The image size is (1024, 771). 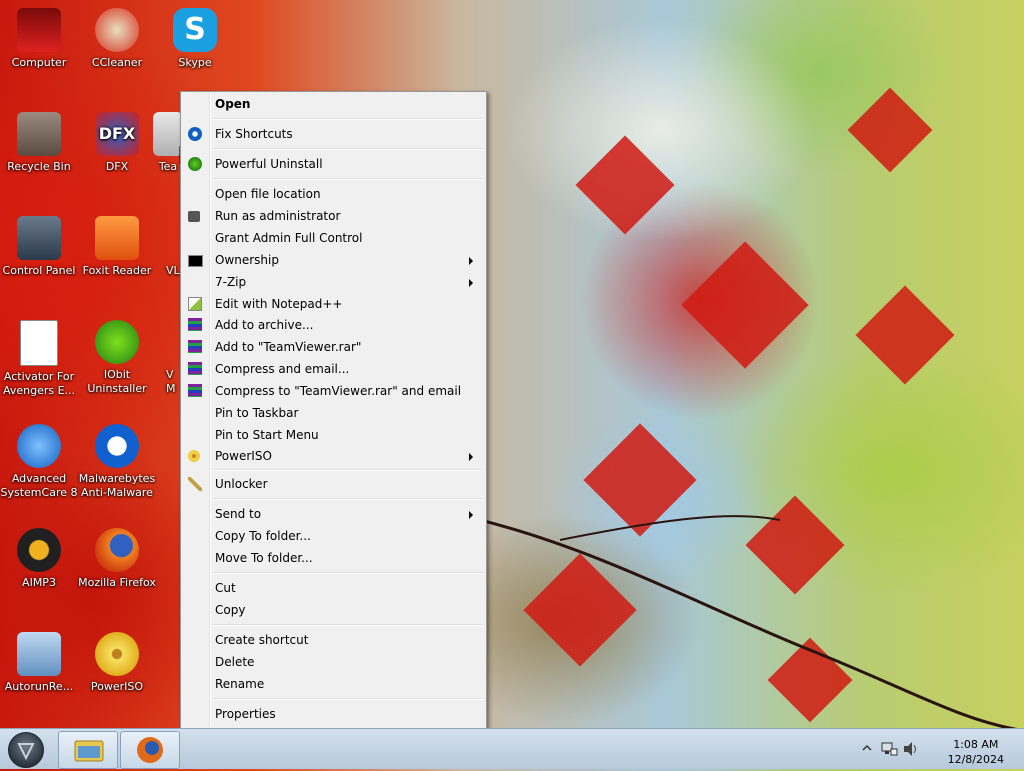 What do you see at coordinates (911, 749) in the screenshot?
I see `volume-icon` at bounding box center [911, 749].